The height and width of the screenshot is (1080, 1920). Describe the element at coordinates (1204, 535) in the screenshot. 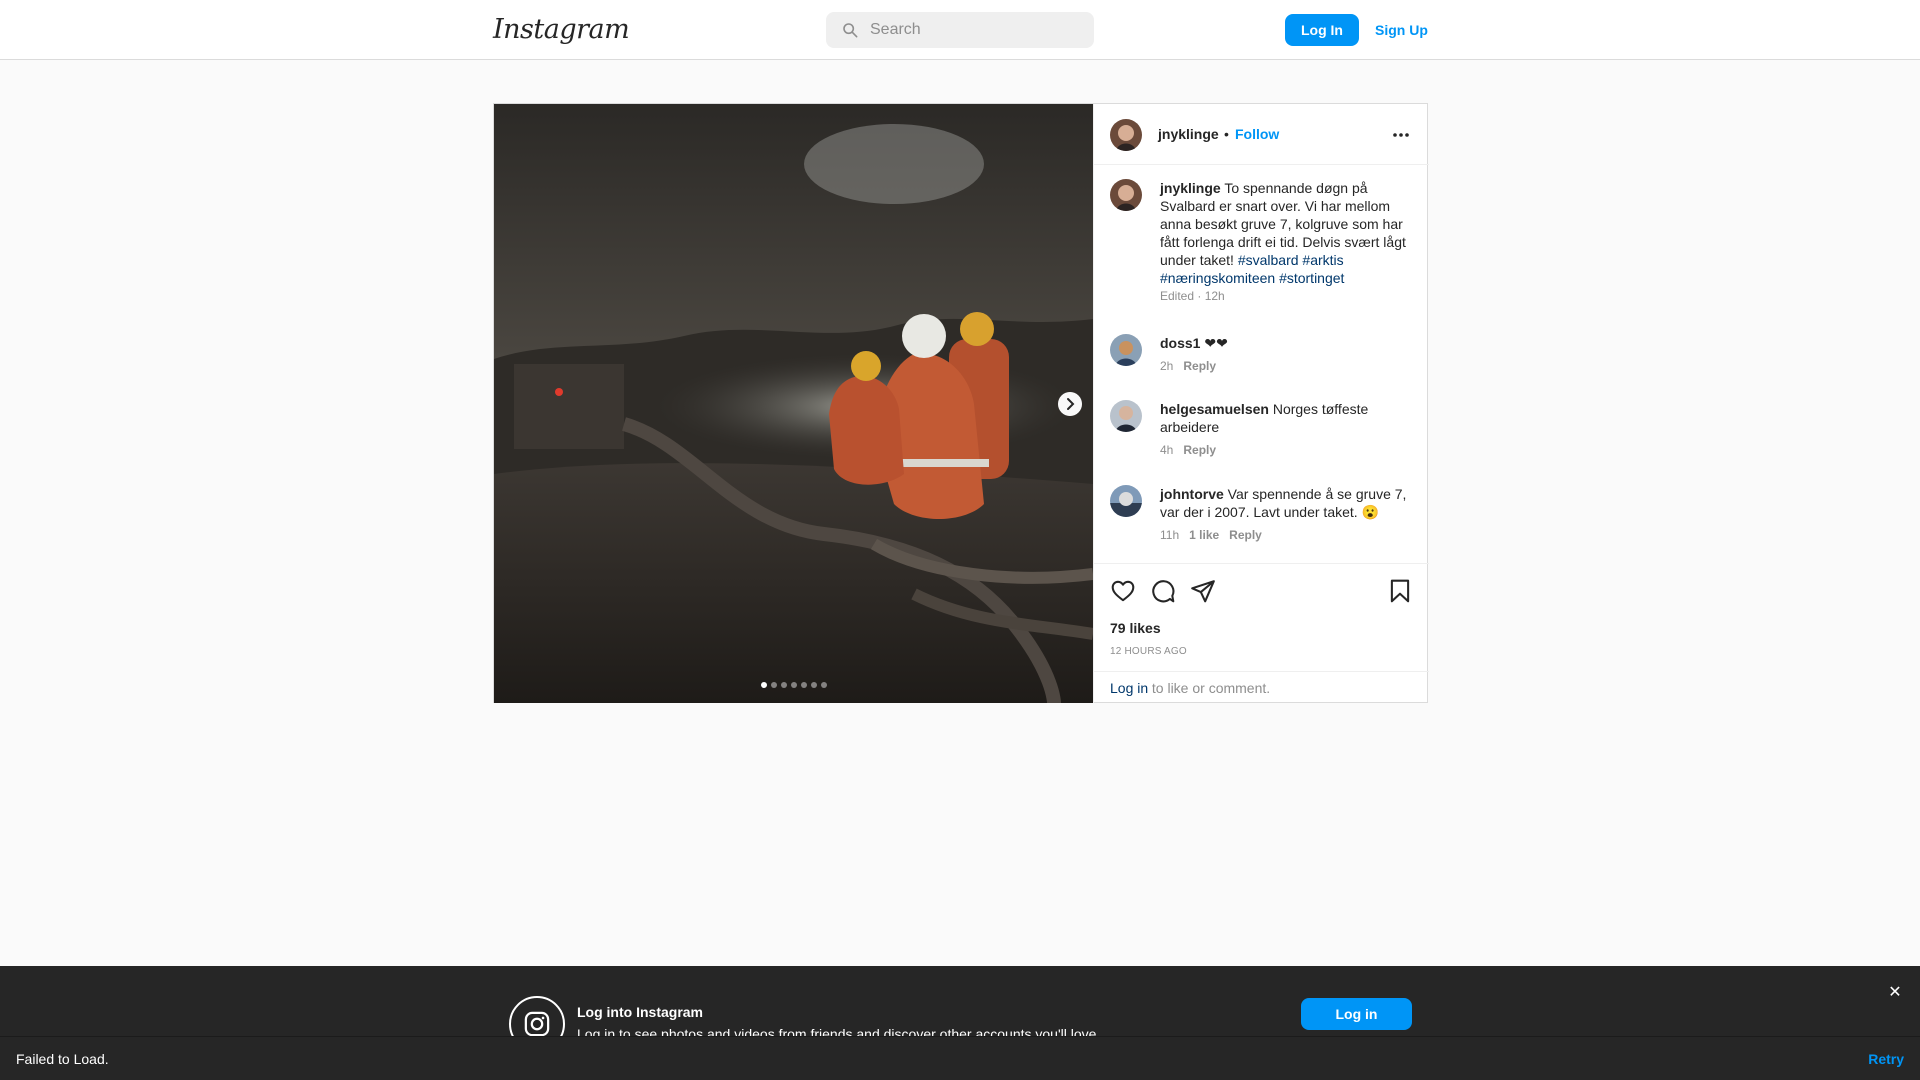

I see `comment-likes: 1 like` at that location.